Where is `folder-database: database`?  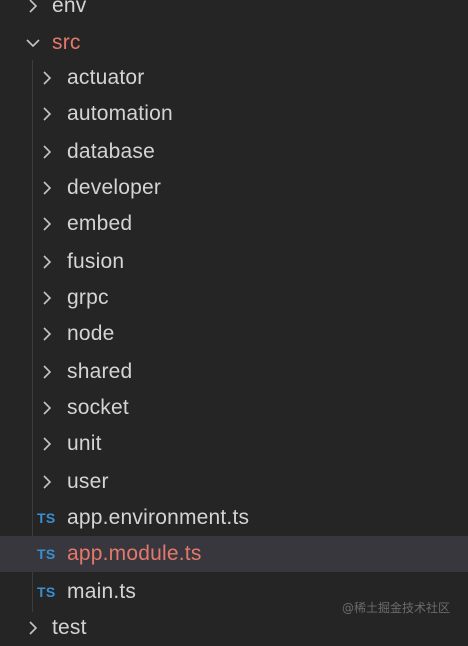
folder-database: database is located at coordinates (234, 152).